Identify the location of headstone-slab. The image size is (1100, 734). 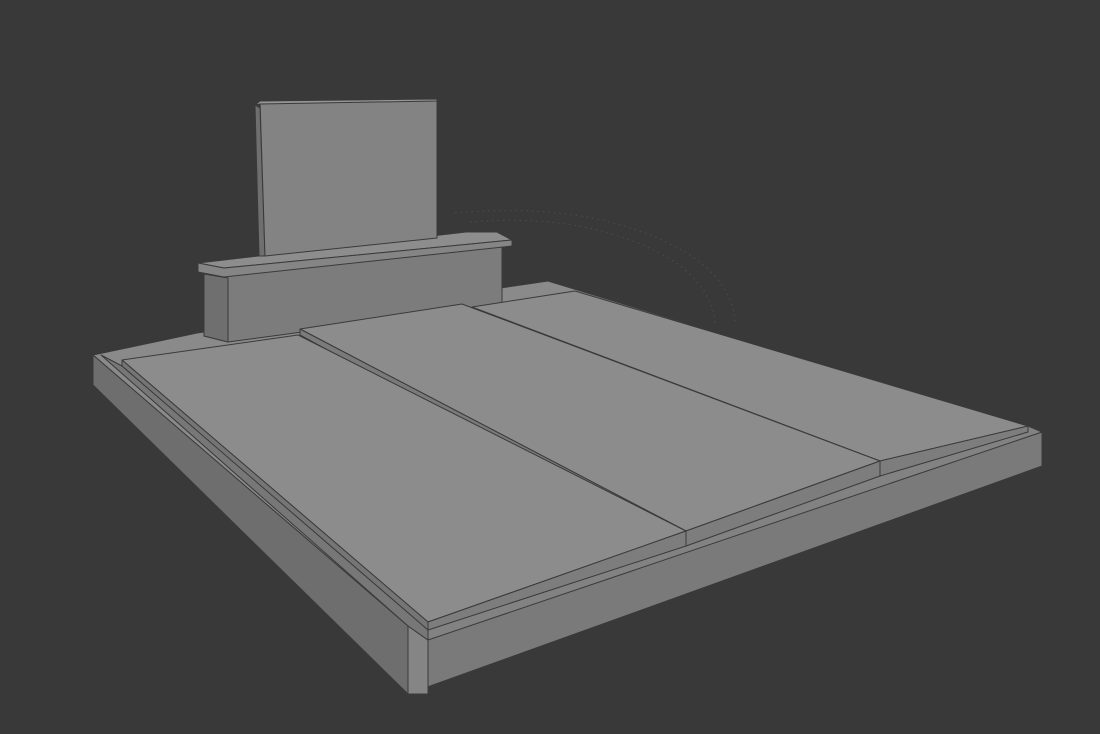
(346, 177).